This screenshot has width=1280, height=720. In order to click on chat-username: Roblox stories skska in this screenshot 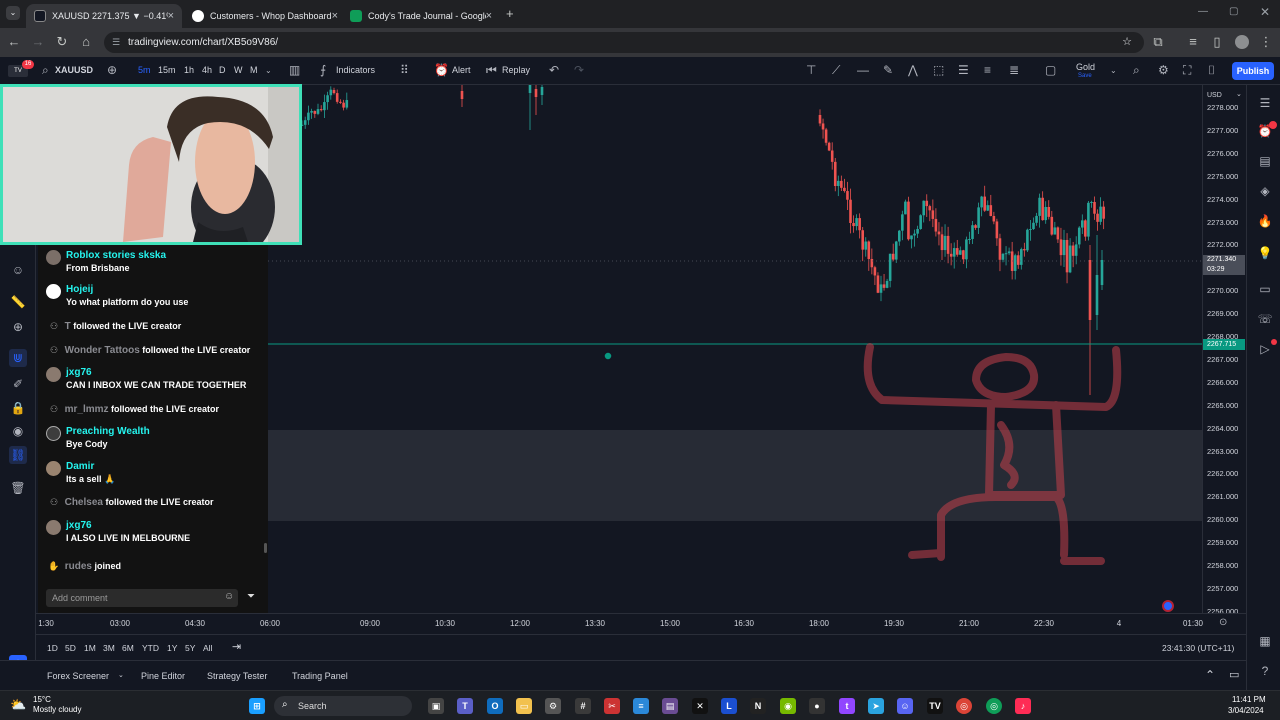, I will do `click(116, 255)`.